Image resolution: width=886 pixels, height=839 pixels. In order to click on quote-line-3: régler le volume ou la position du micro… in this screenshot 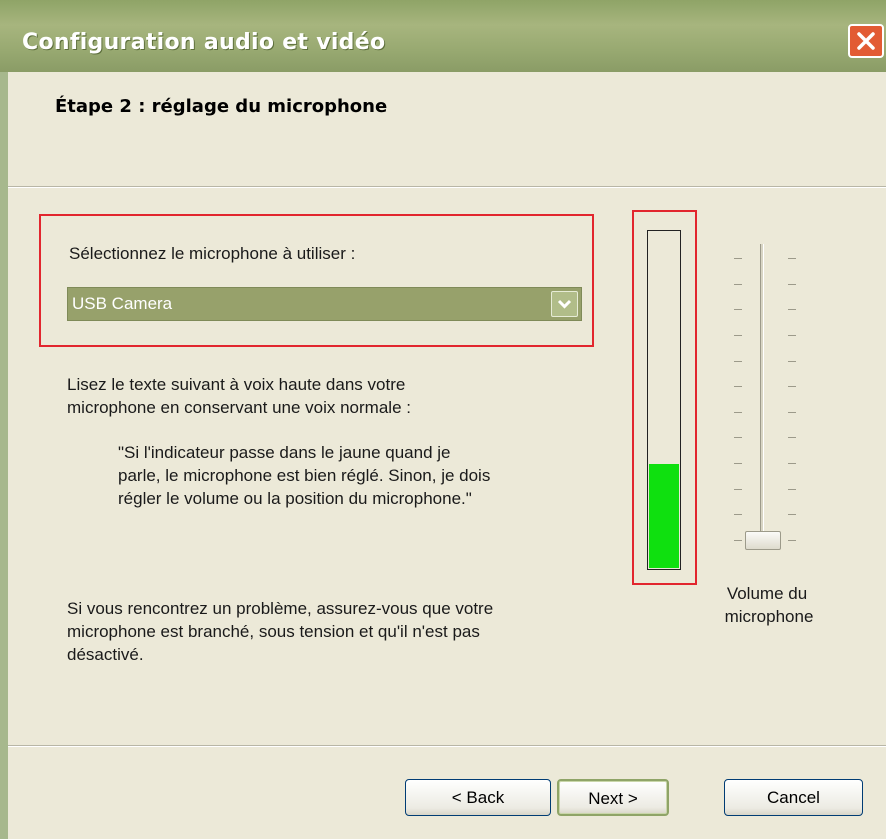, I will do `click(295, 498)`.